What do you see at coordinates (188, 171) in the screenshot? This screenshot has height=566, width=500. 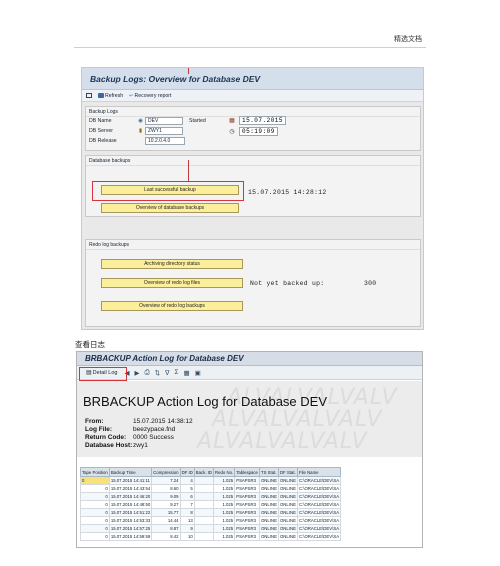 I see `annotation-line` at bounding box center [188, 171].